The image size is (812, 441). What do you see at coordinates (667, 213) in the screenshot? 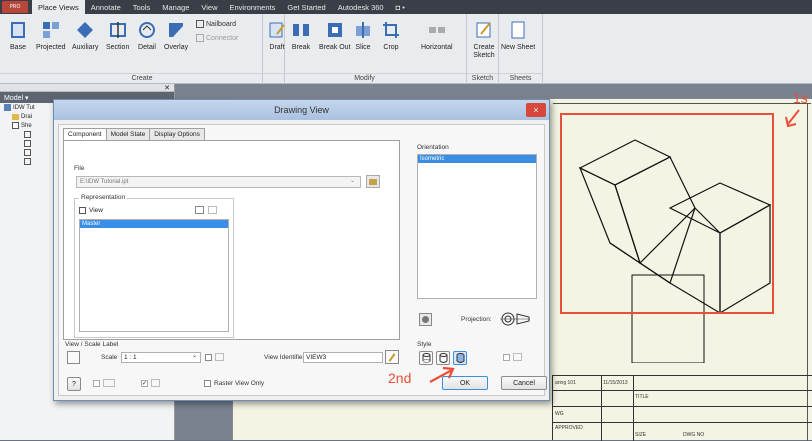
I see `annotation-highlight-box` at bounding box center [667, 213].